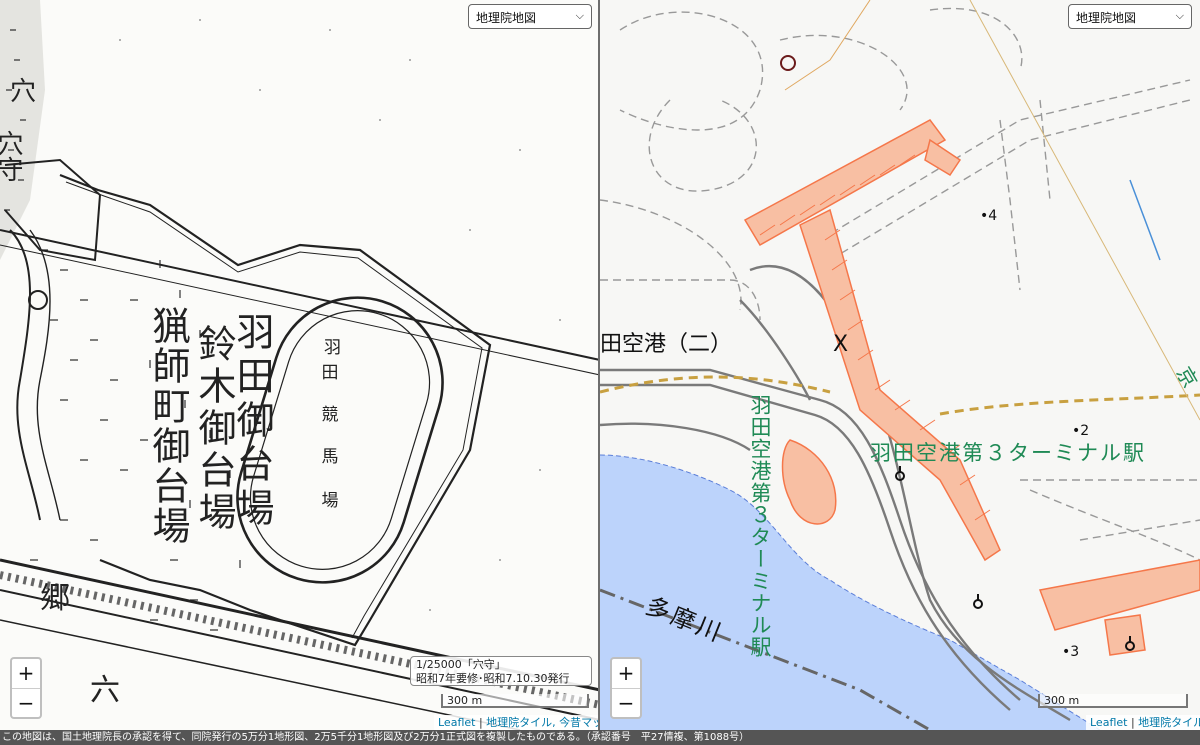  I want to click on zoom-control-left: + −, so click(26, 688).